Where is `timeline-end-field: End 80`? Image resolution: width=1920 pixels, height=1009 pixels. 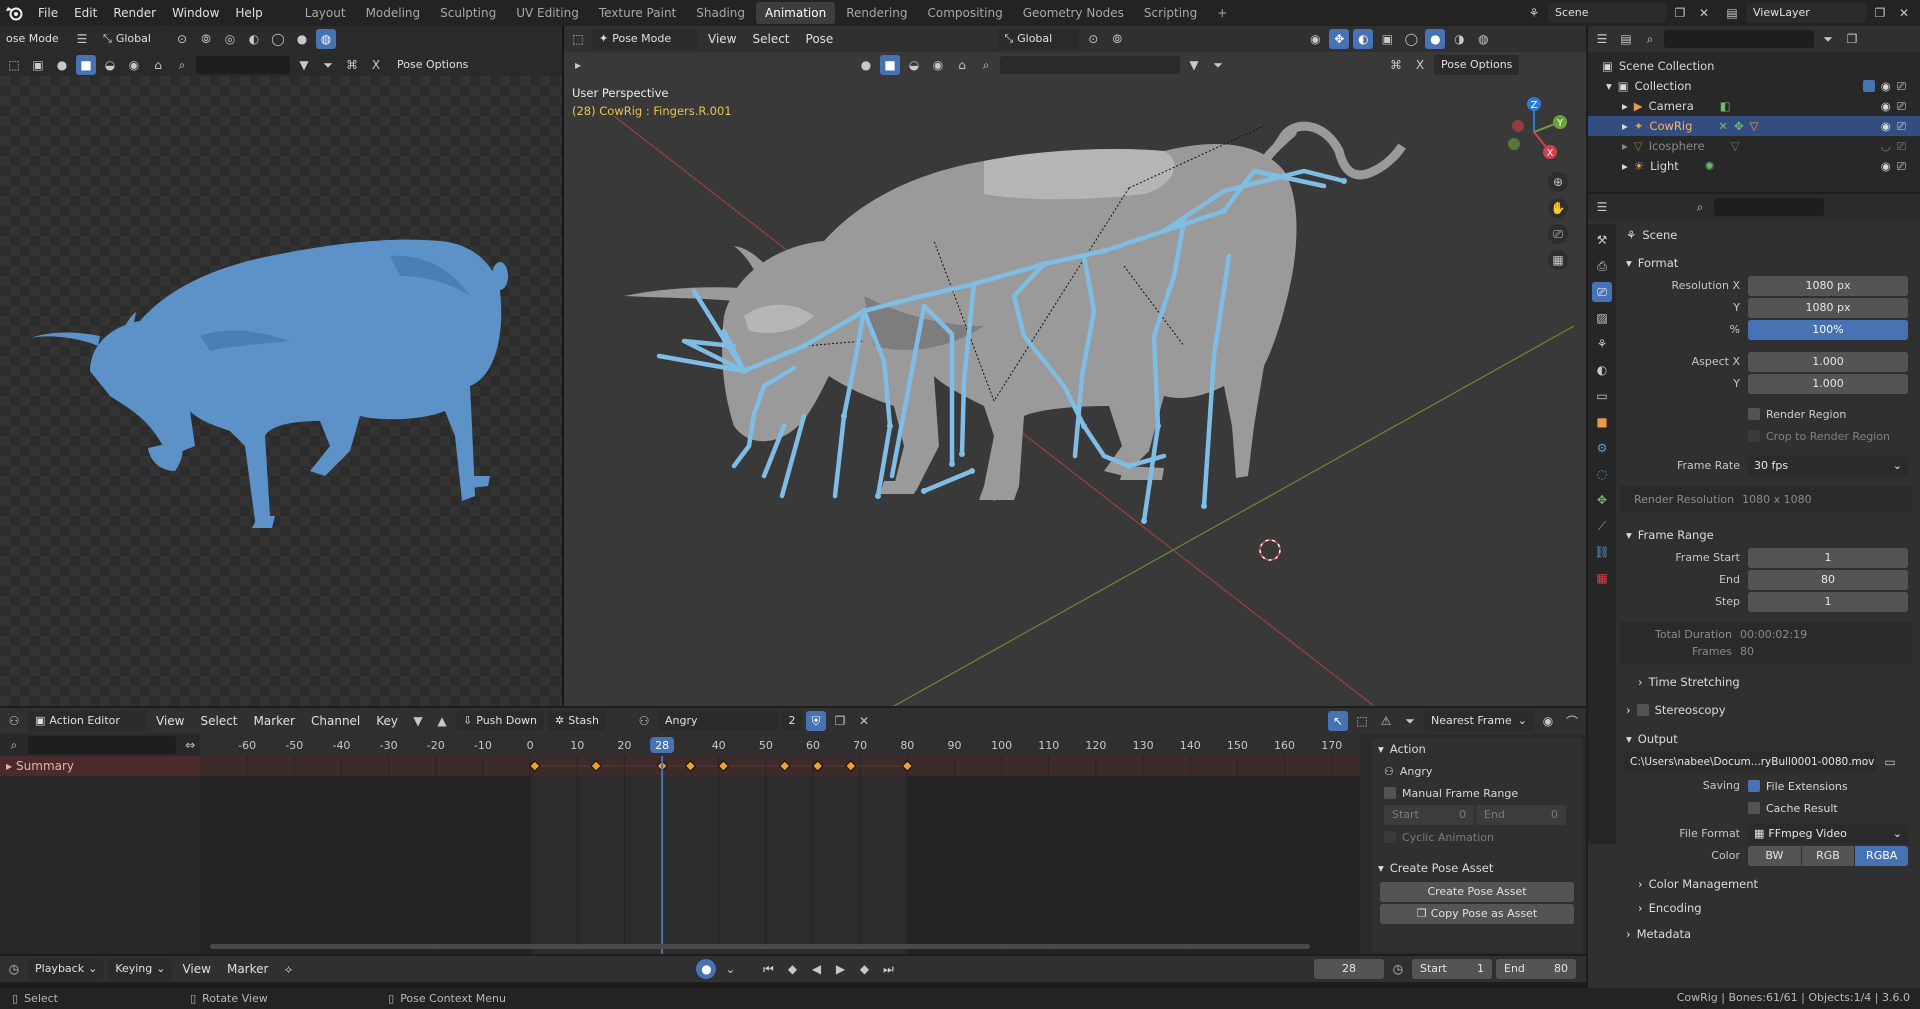
timeline-end-field: End 80 is located at coordinates (1536, 969).